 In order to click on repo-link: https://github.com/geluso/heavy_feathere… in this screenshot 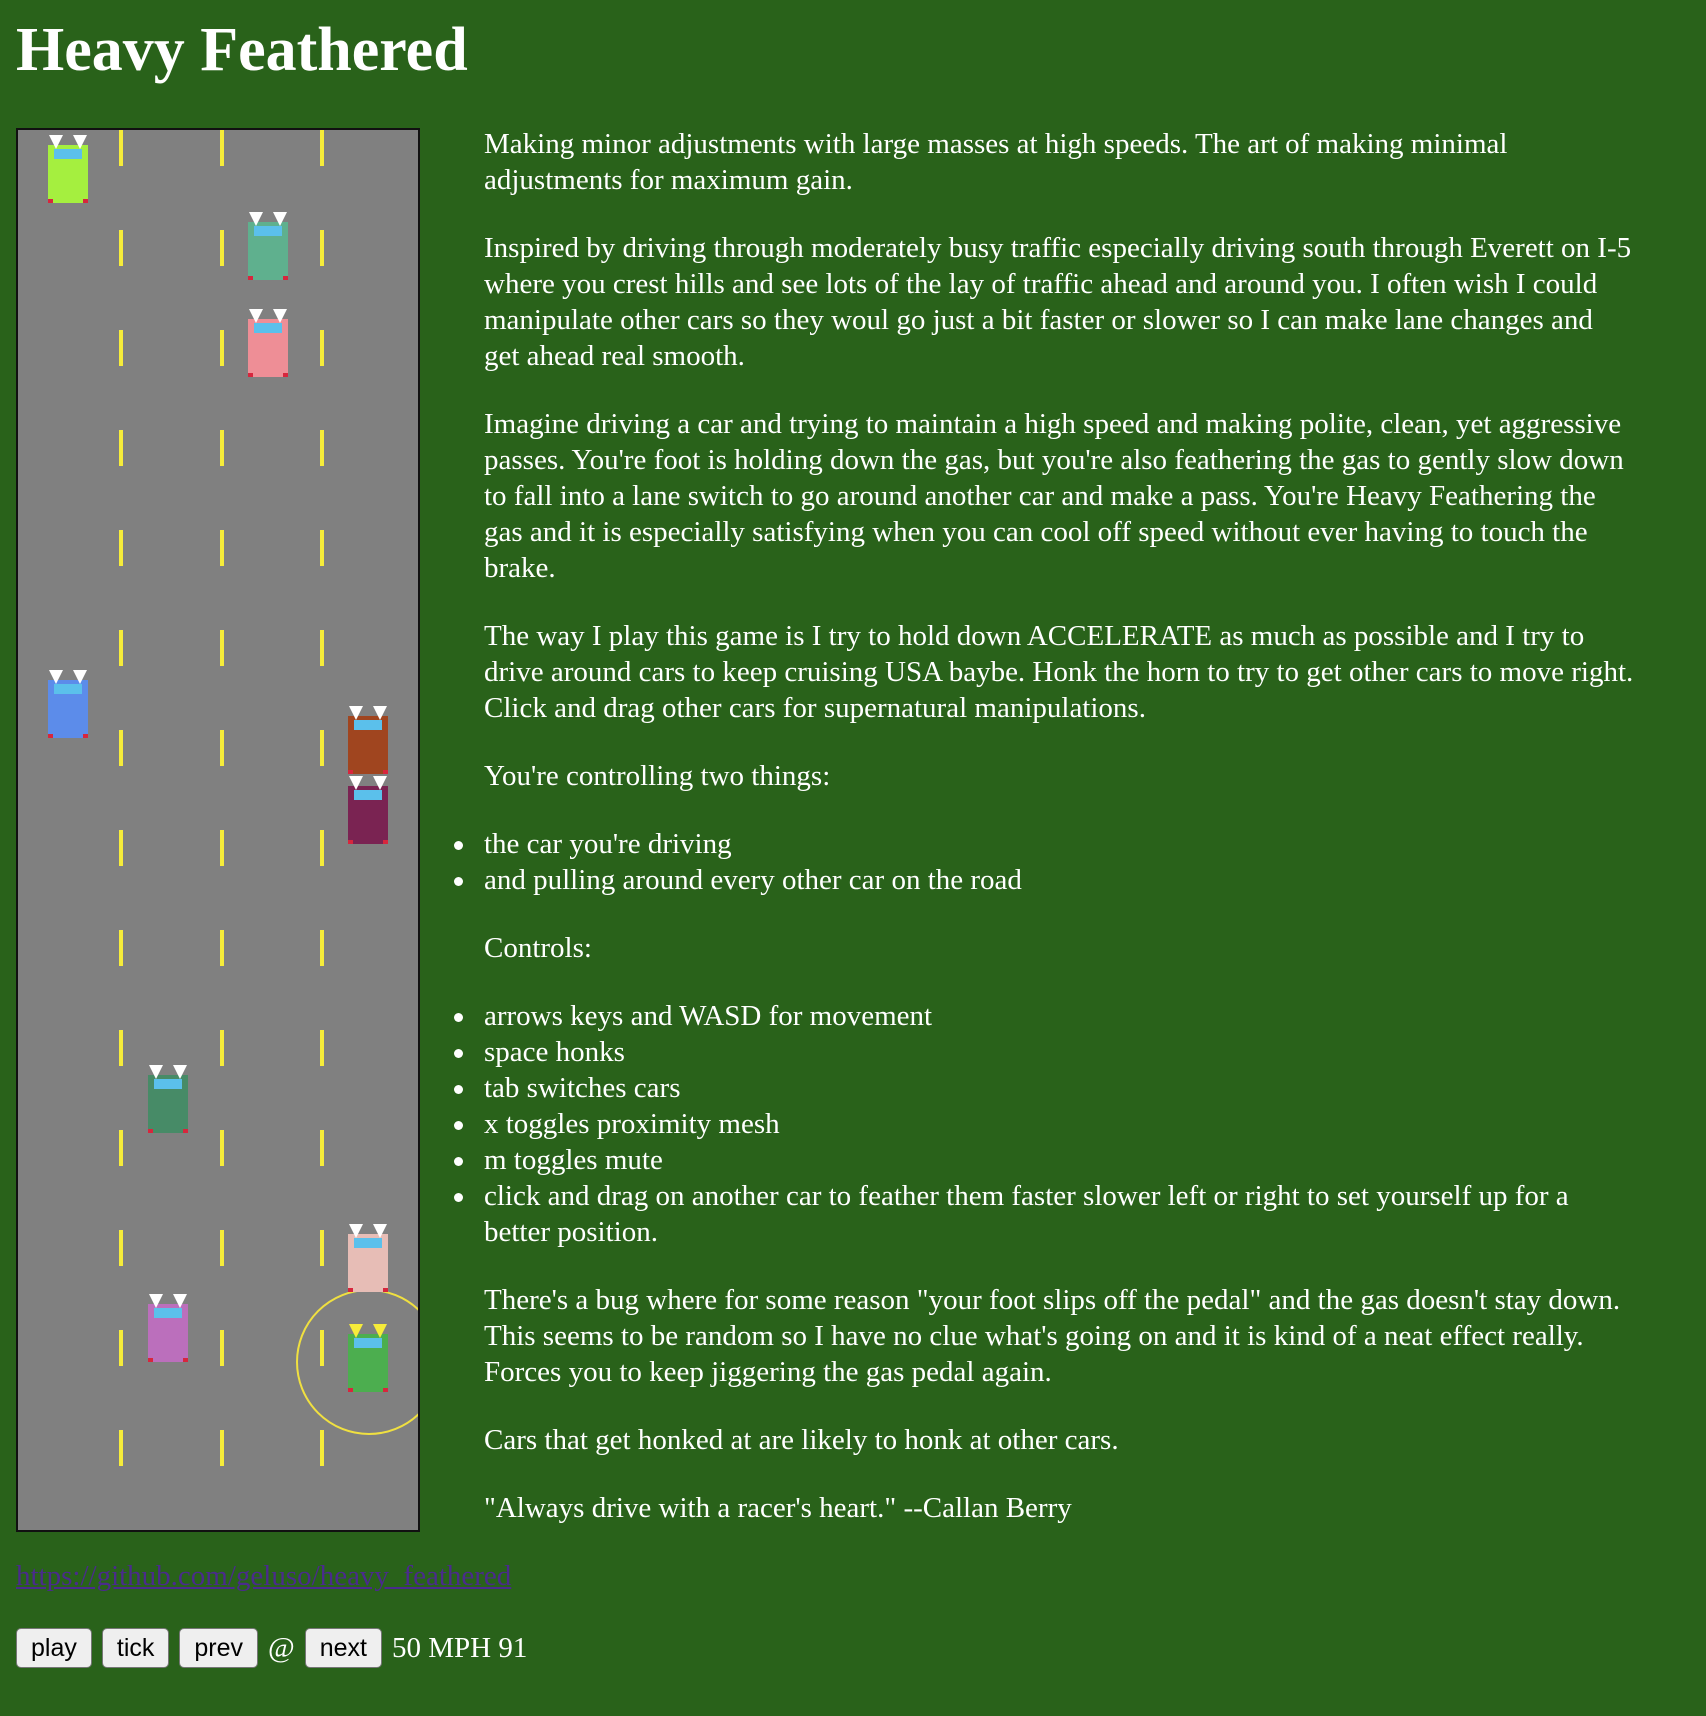, I will do `click(263, 1576)`.